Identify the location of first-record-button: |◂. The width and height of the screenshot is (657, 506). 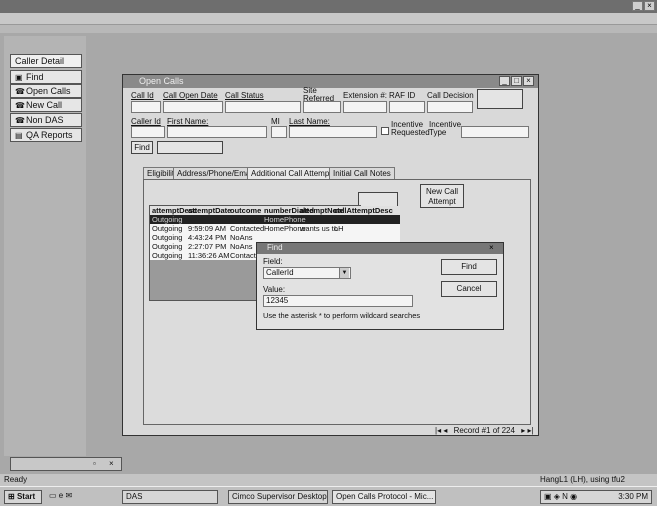
(438, 430).